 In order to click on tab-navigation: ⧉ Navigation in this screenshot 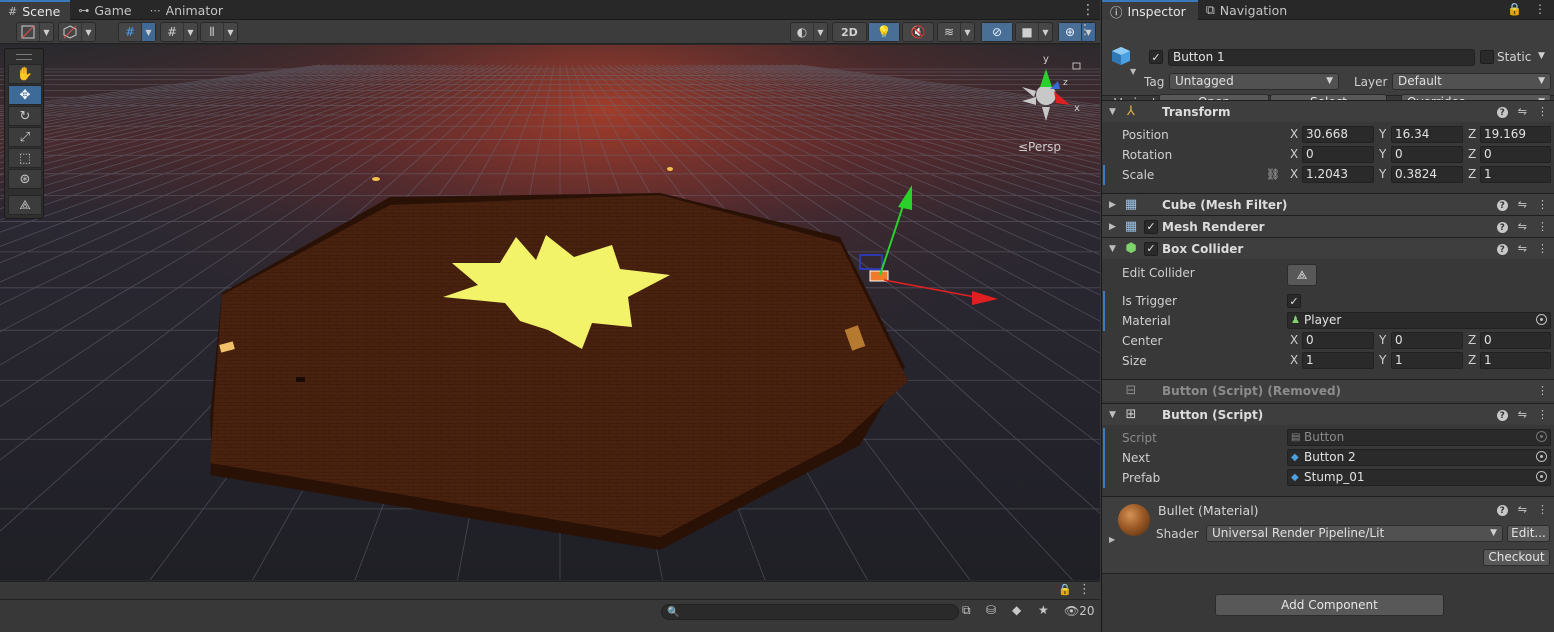, I will do `click(1248, 10)`.